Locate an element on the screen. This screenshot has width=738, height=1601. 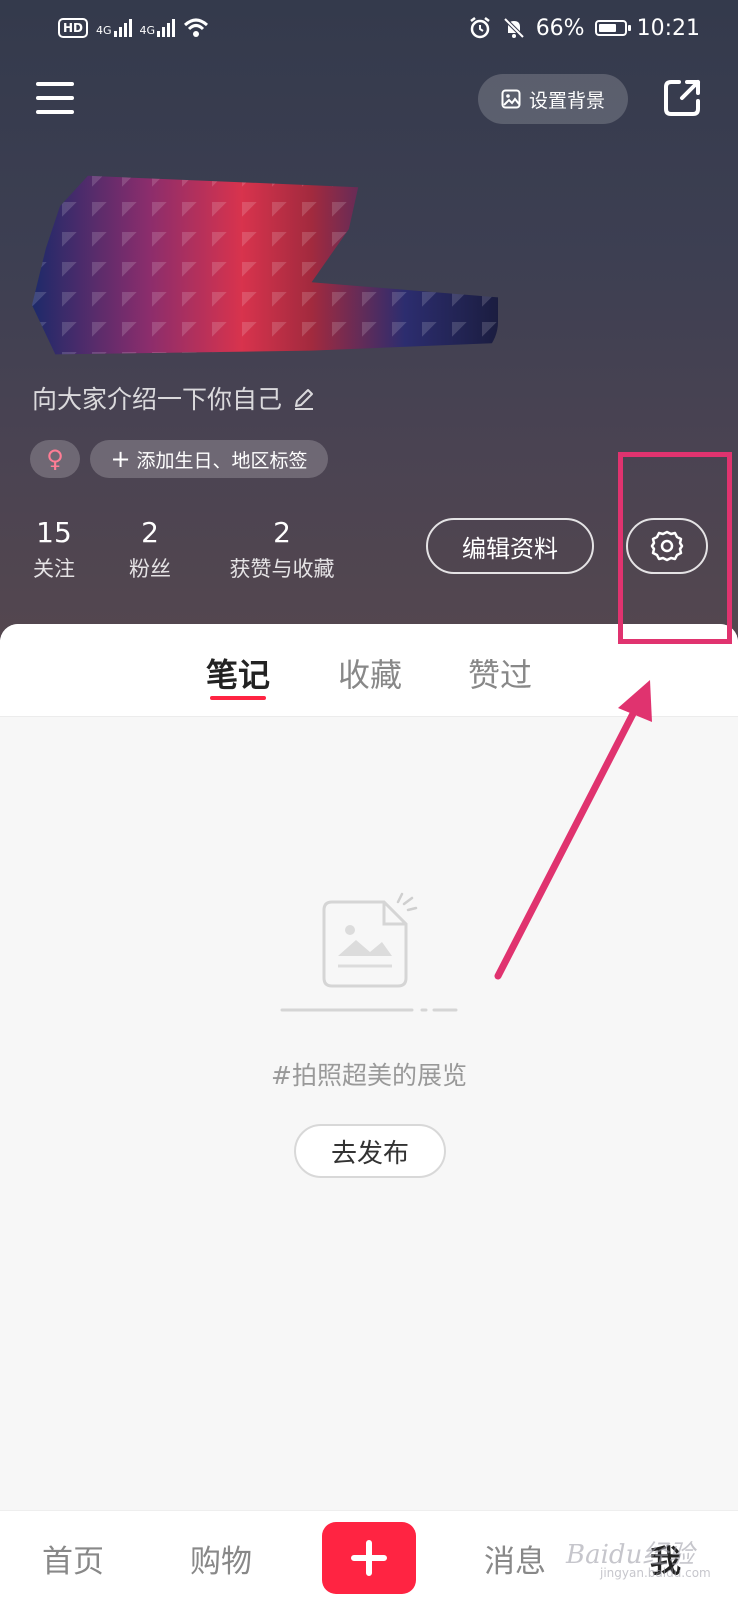
intro-prompt: 向大家介绍一下你自己 is located at coordinates (174, 398).